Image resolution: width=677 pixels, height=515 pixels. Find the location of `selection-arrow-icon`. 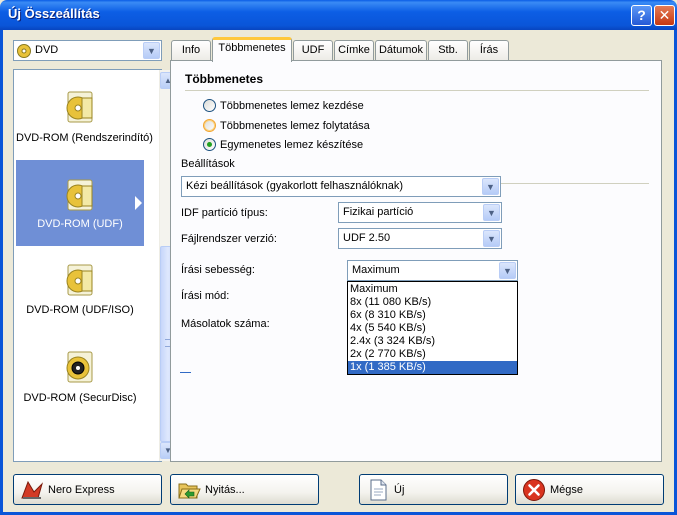

selection-arrow-icon is located at coordinates (138, 203).